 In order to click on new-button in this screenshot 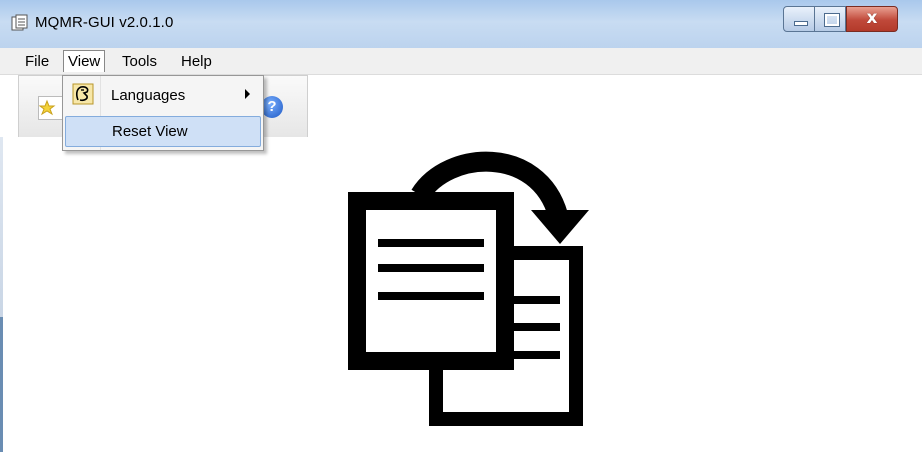, I will do `click(51, 108)`.